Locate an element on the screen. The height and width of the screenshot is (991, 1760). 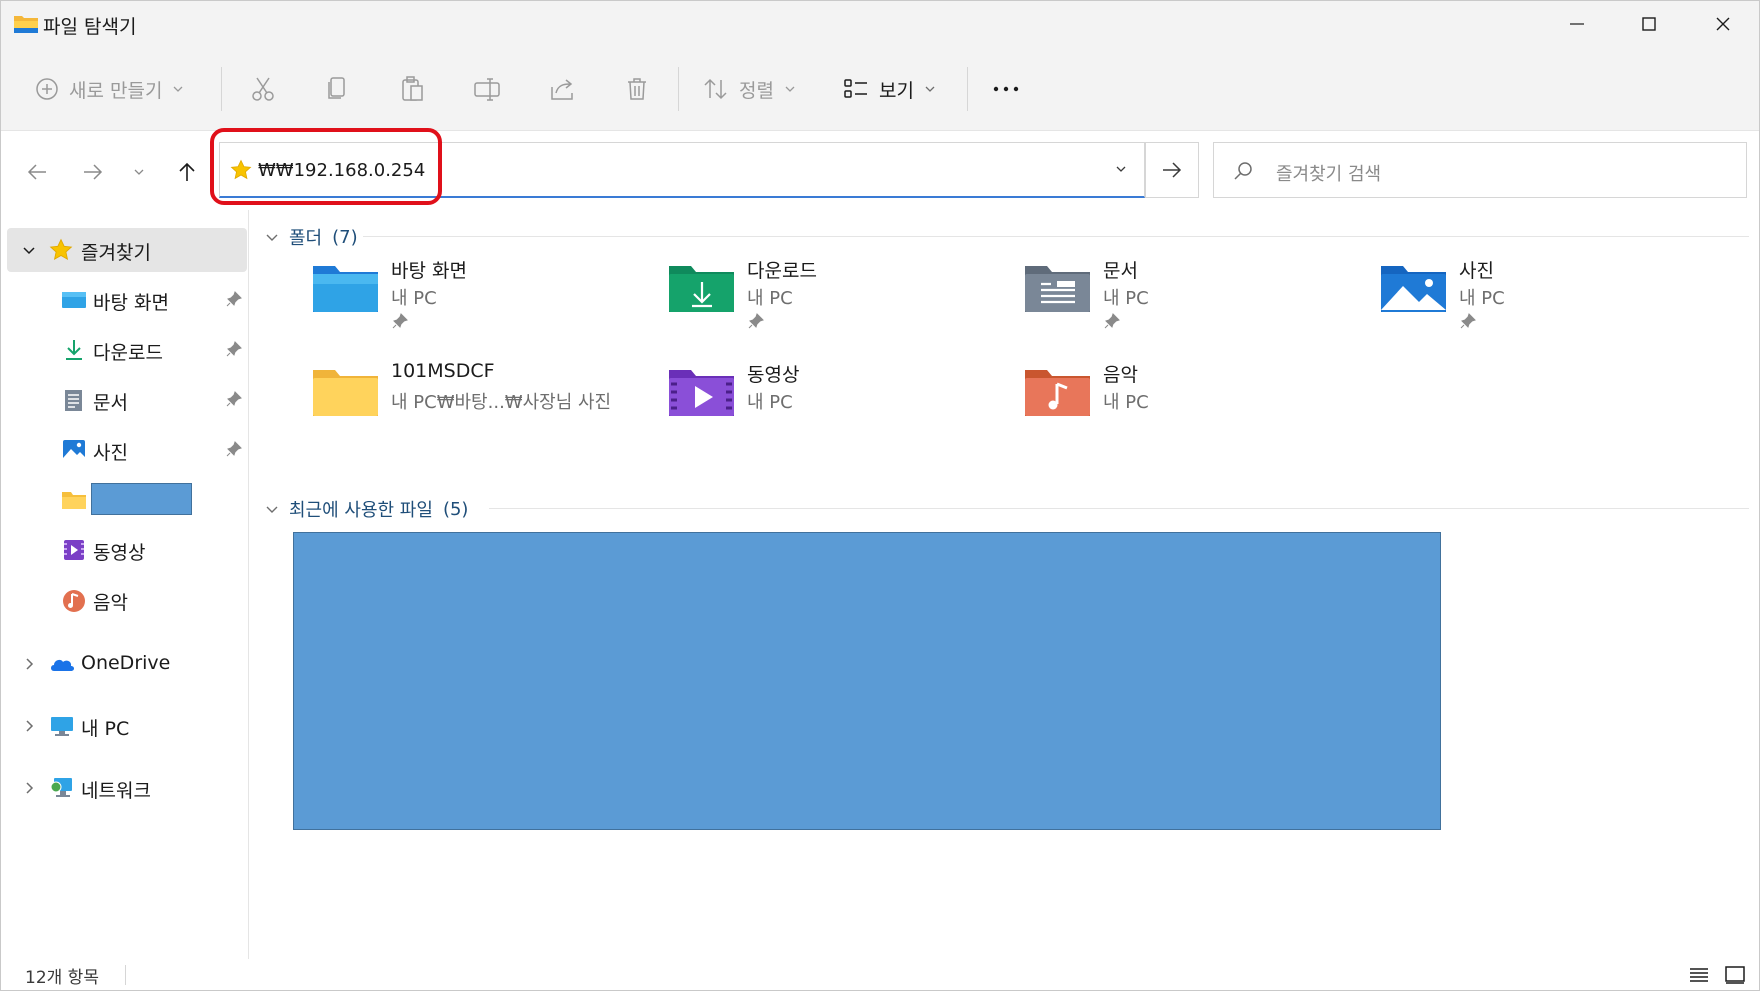
sidebar-item-pictures: 사진 is located at coordinates (127, 450).